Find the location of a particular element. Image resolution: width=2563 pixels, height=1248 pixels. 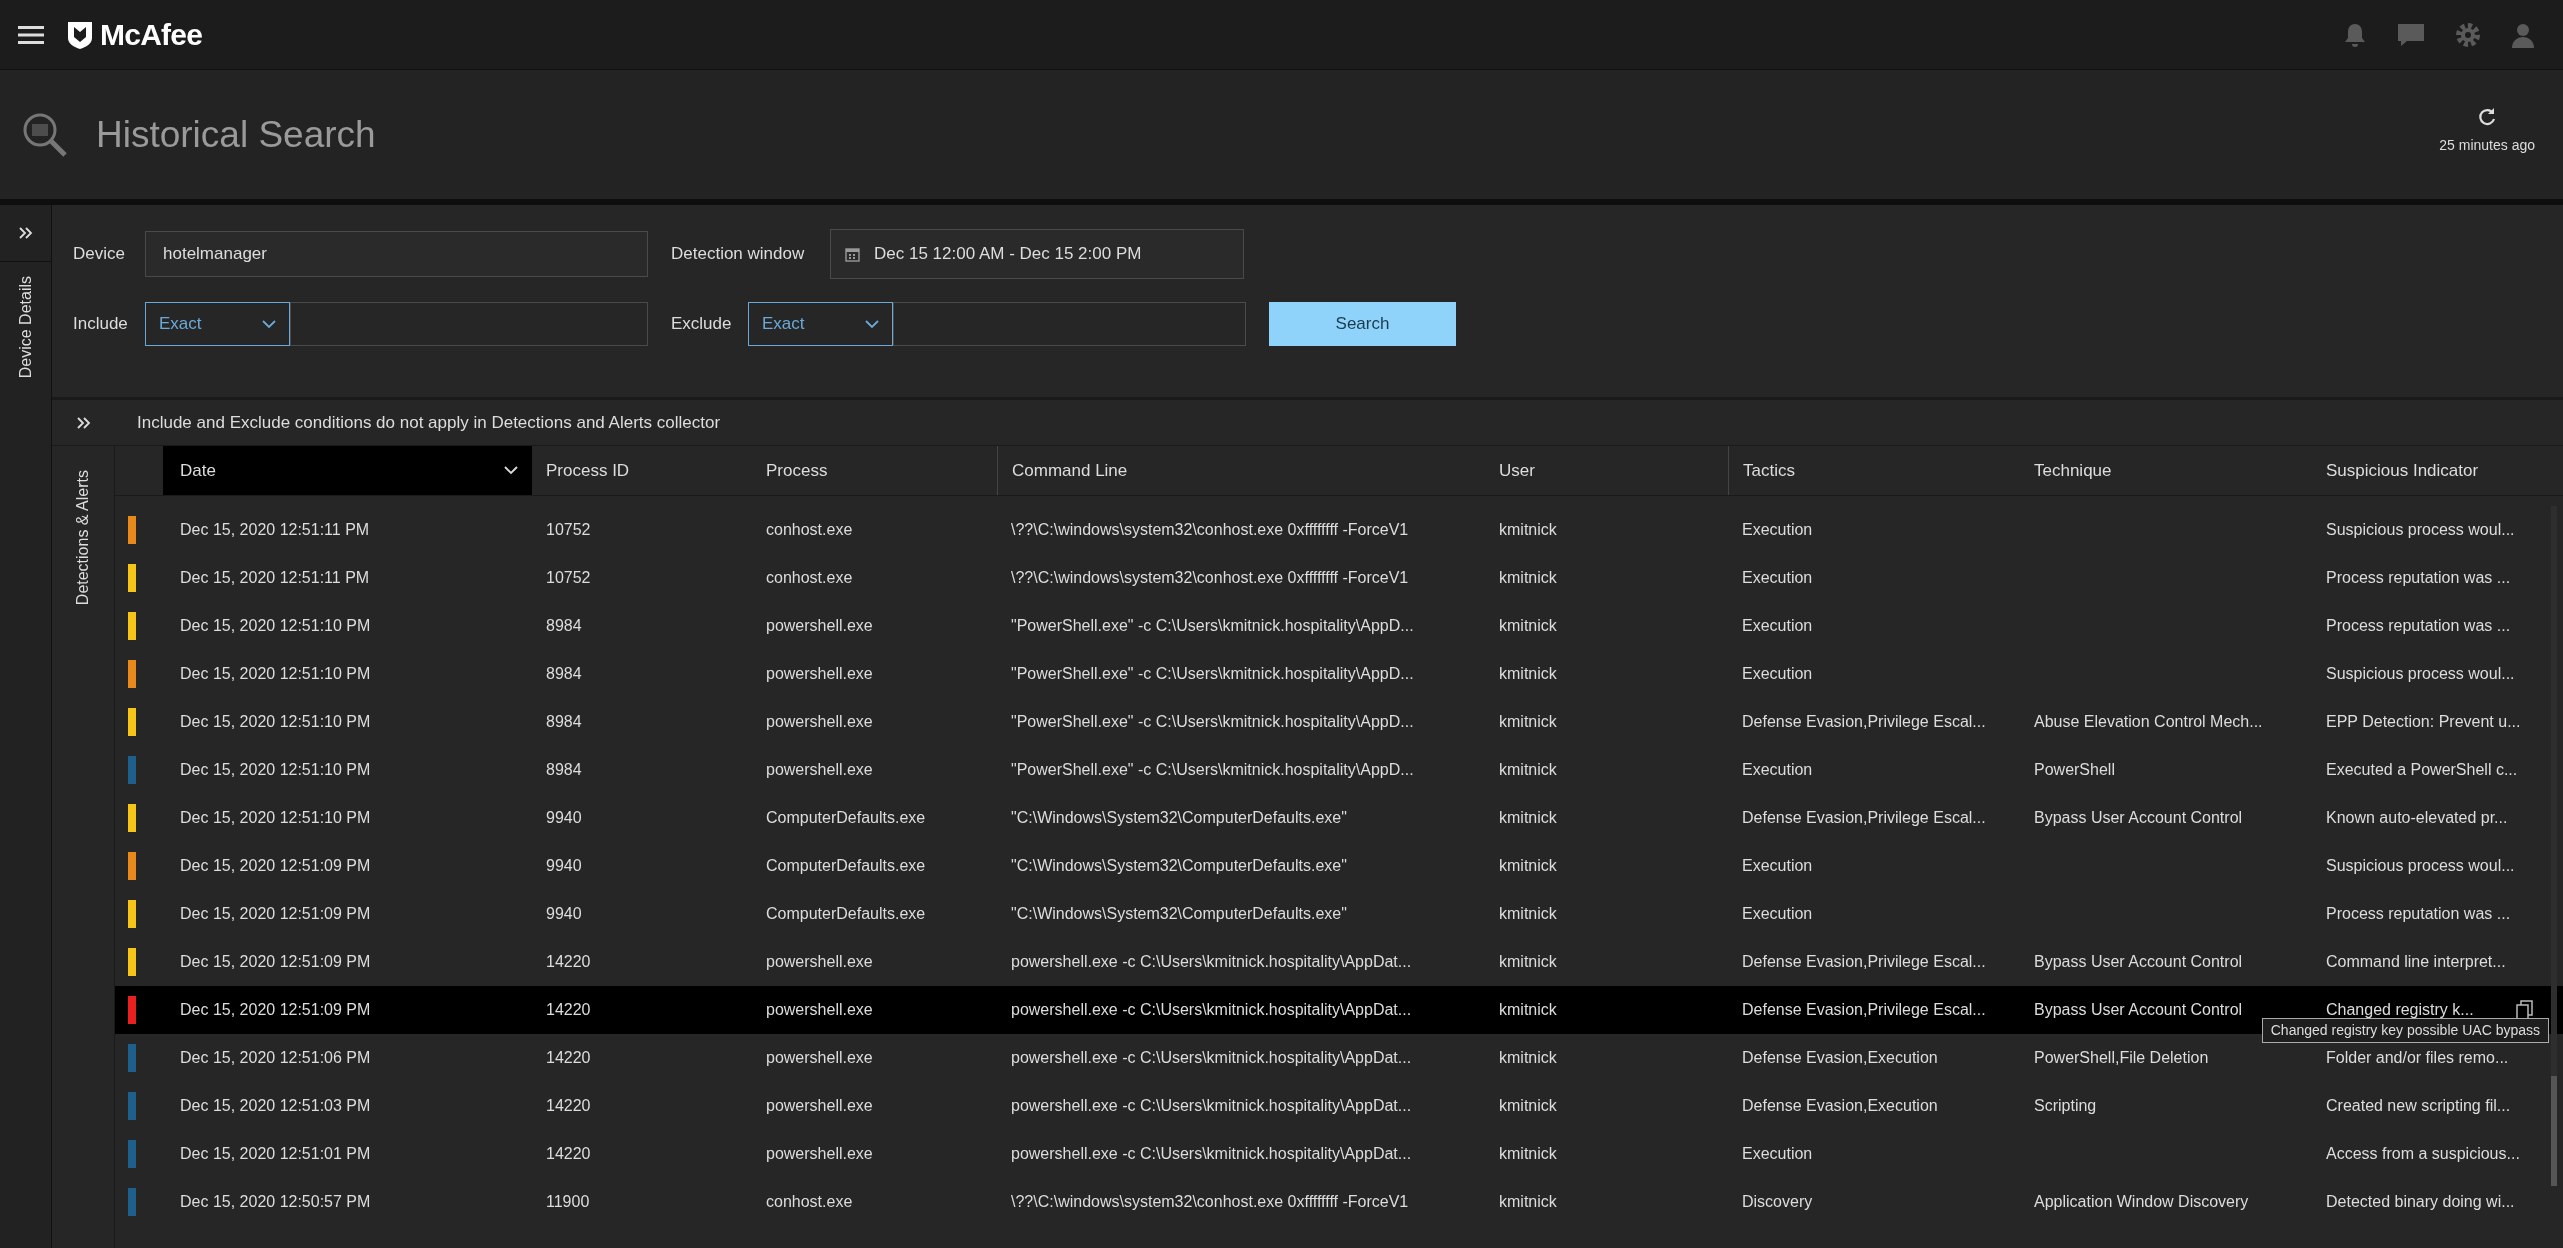

date-range-field: Dec 15 12:00 AM - Dec 15 2:00 PM is located at coordinates (1037, 254).